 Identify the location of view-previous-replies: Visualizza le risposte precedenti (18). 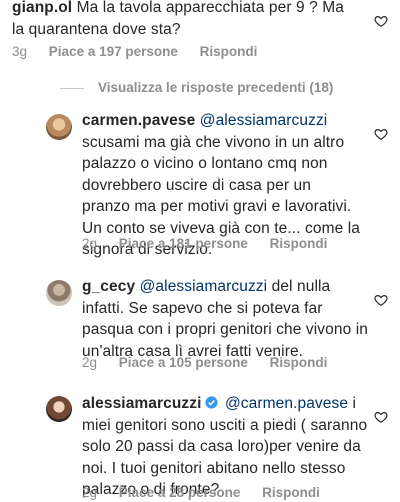
(196, 87).